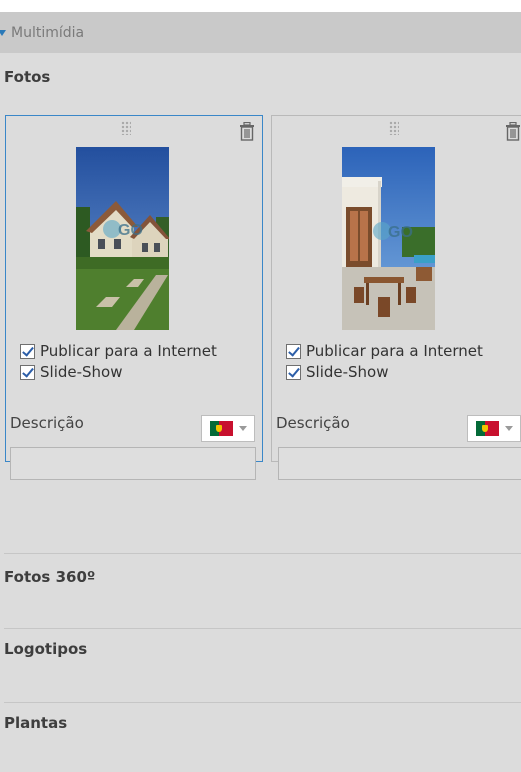  What do you see at coordinates (27, 77) in the screenshot?
I see `fotos-group-title: Fotos` at bounding box center [27, 77].